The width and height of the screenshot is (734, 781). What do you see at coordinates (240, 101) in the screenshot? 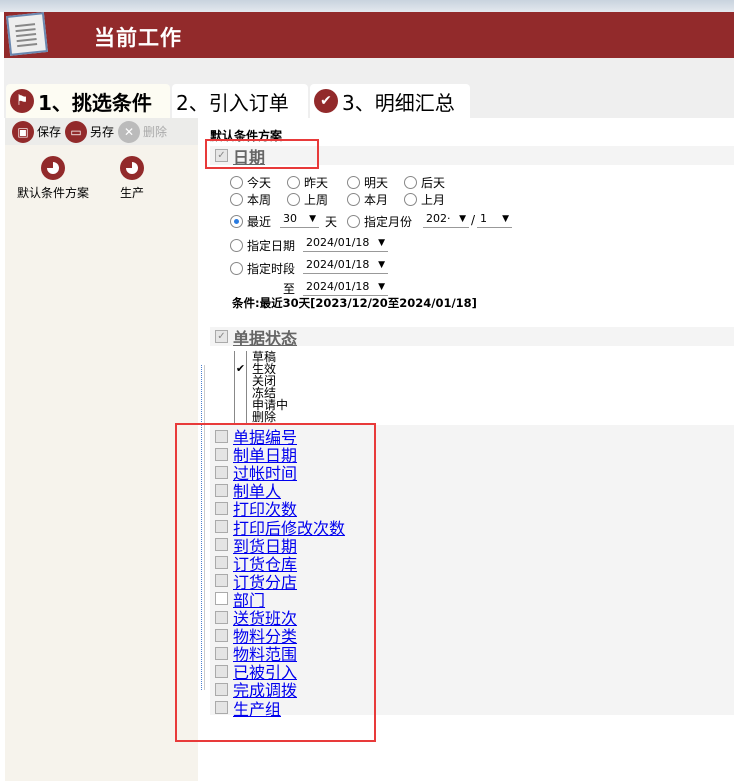
I see `tab-import-orders: 2、引入订单` at bounding box center [240, 101].